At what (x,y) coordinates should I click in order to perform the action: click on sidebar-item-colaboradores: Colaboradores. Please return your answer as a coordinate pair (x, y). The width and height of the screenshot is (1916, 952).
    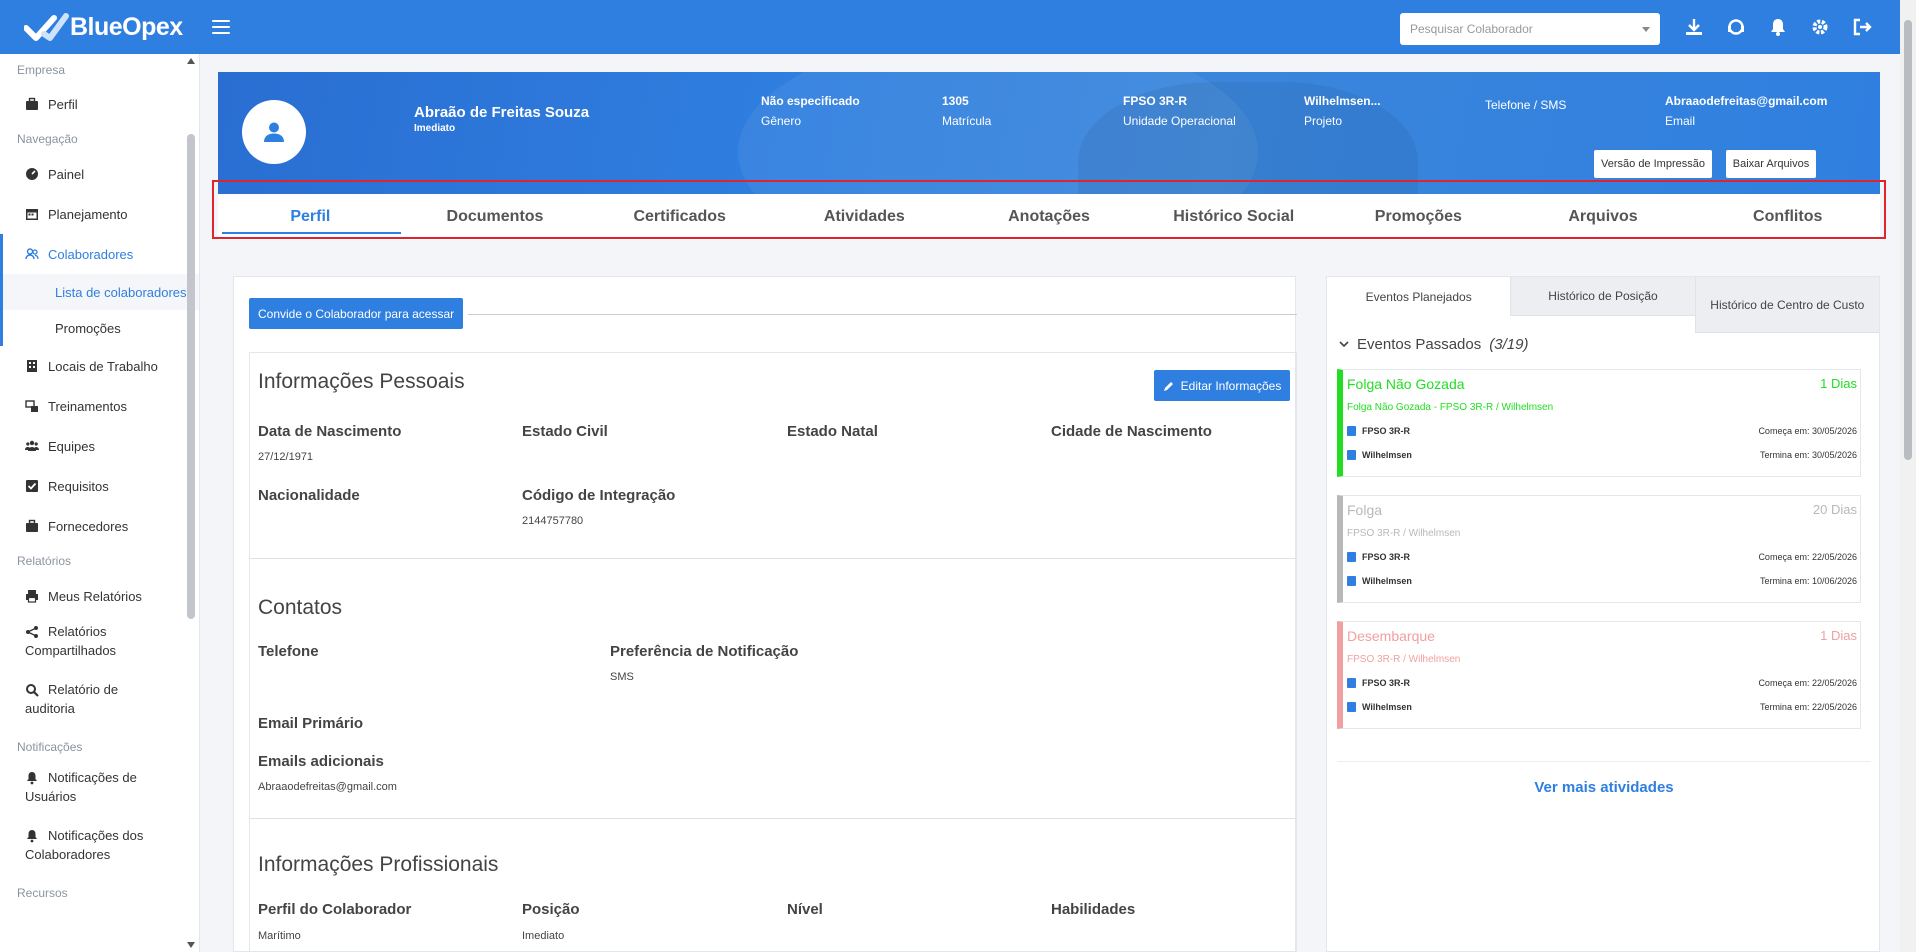
    Looking at the image, I should click on (99, 254).